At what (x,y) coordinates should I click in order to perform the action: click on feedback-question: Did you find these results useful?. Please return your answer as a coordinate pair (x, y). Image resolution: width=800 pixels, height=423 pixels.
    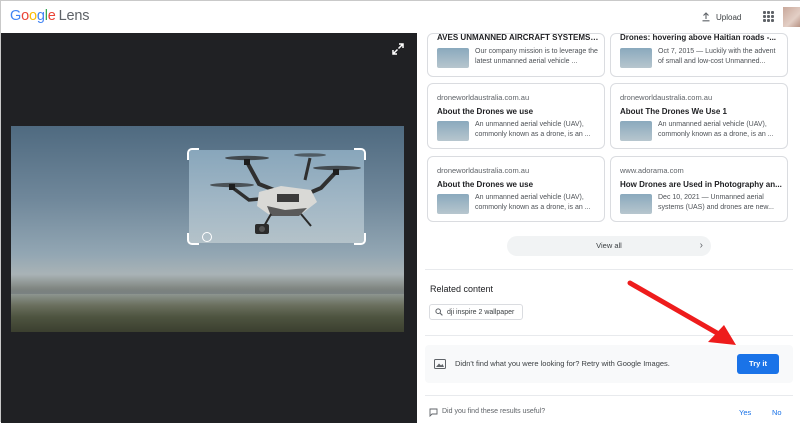
    Looking at the image, I should click on (494, 411).